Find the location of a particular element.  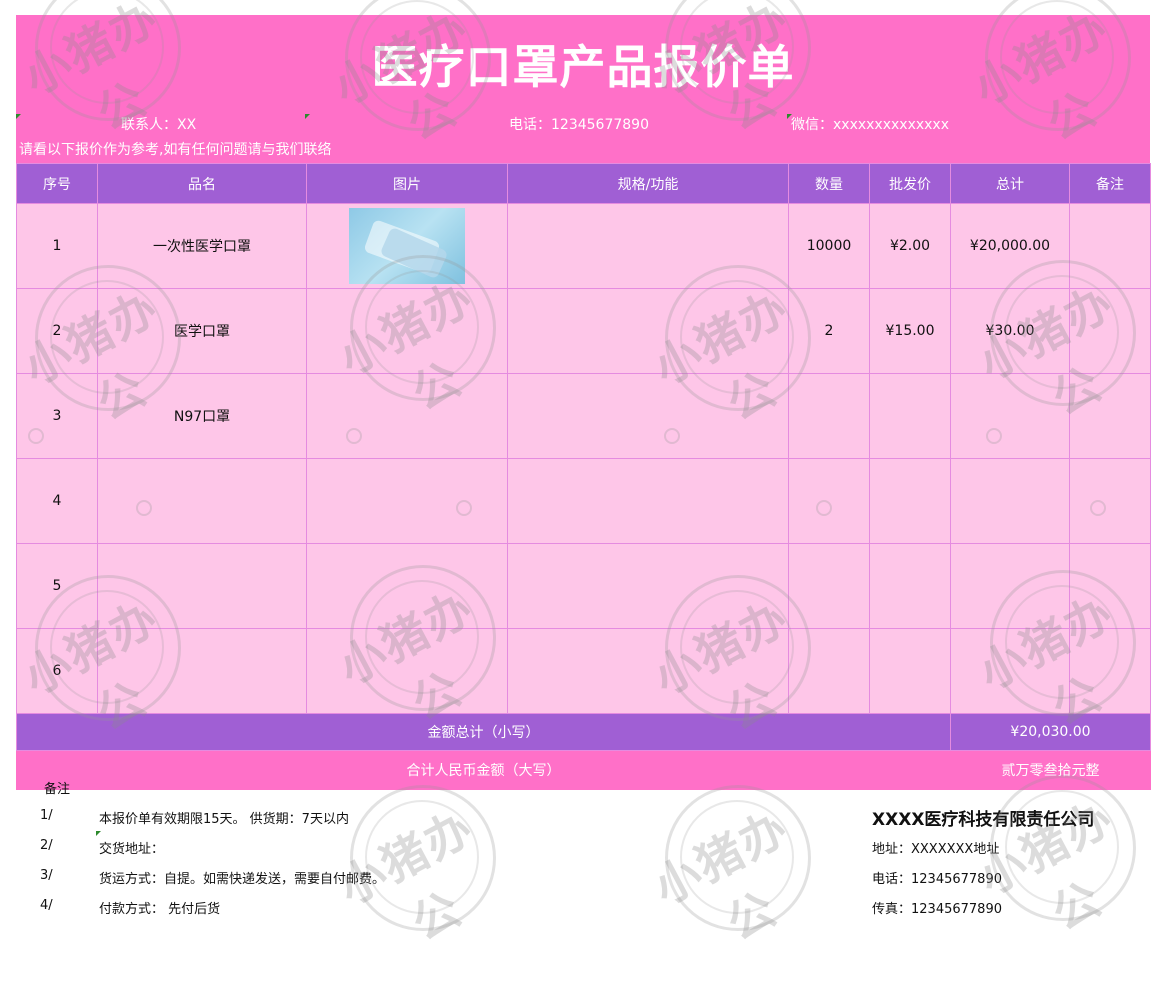

table-row: 4 is located at coordinates (583, 501).